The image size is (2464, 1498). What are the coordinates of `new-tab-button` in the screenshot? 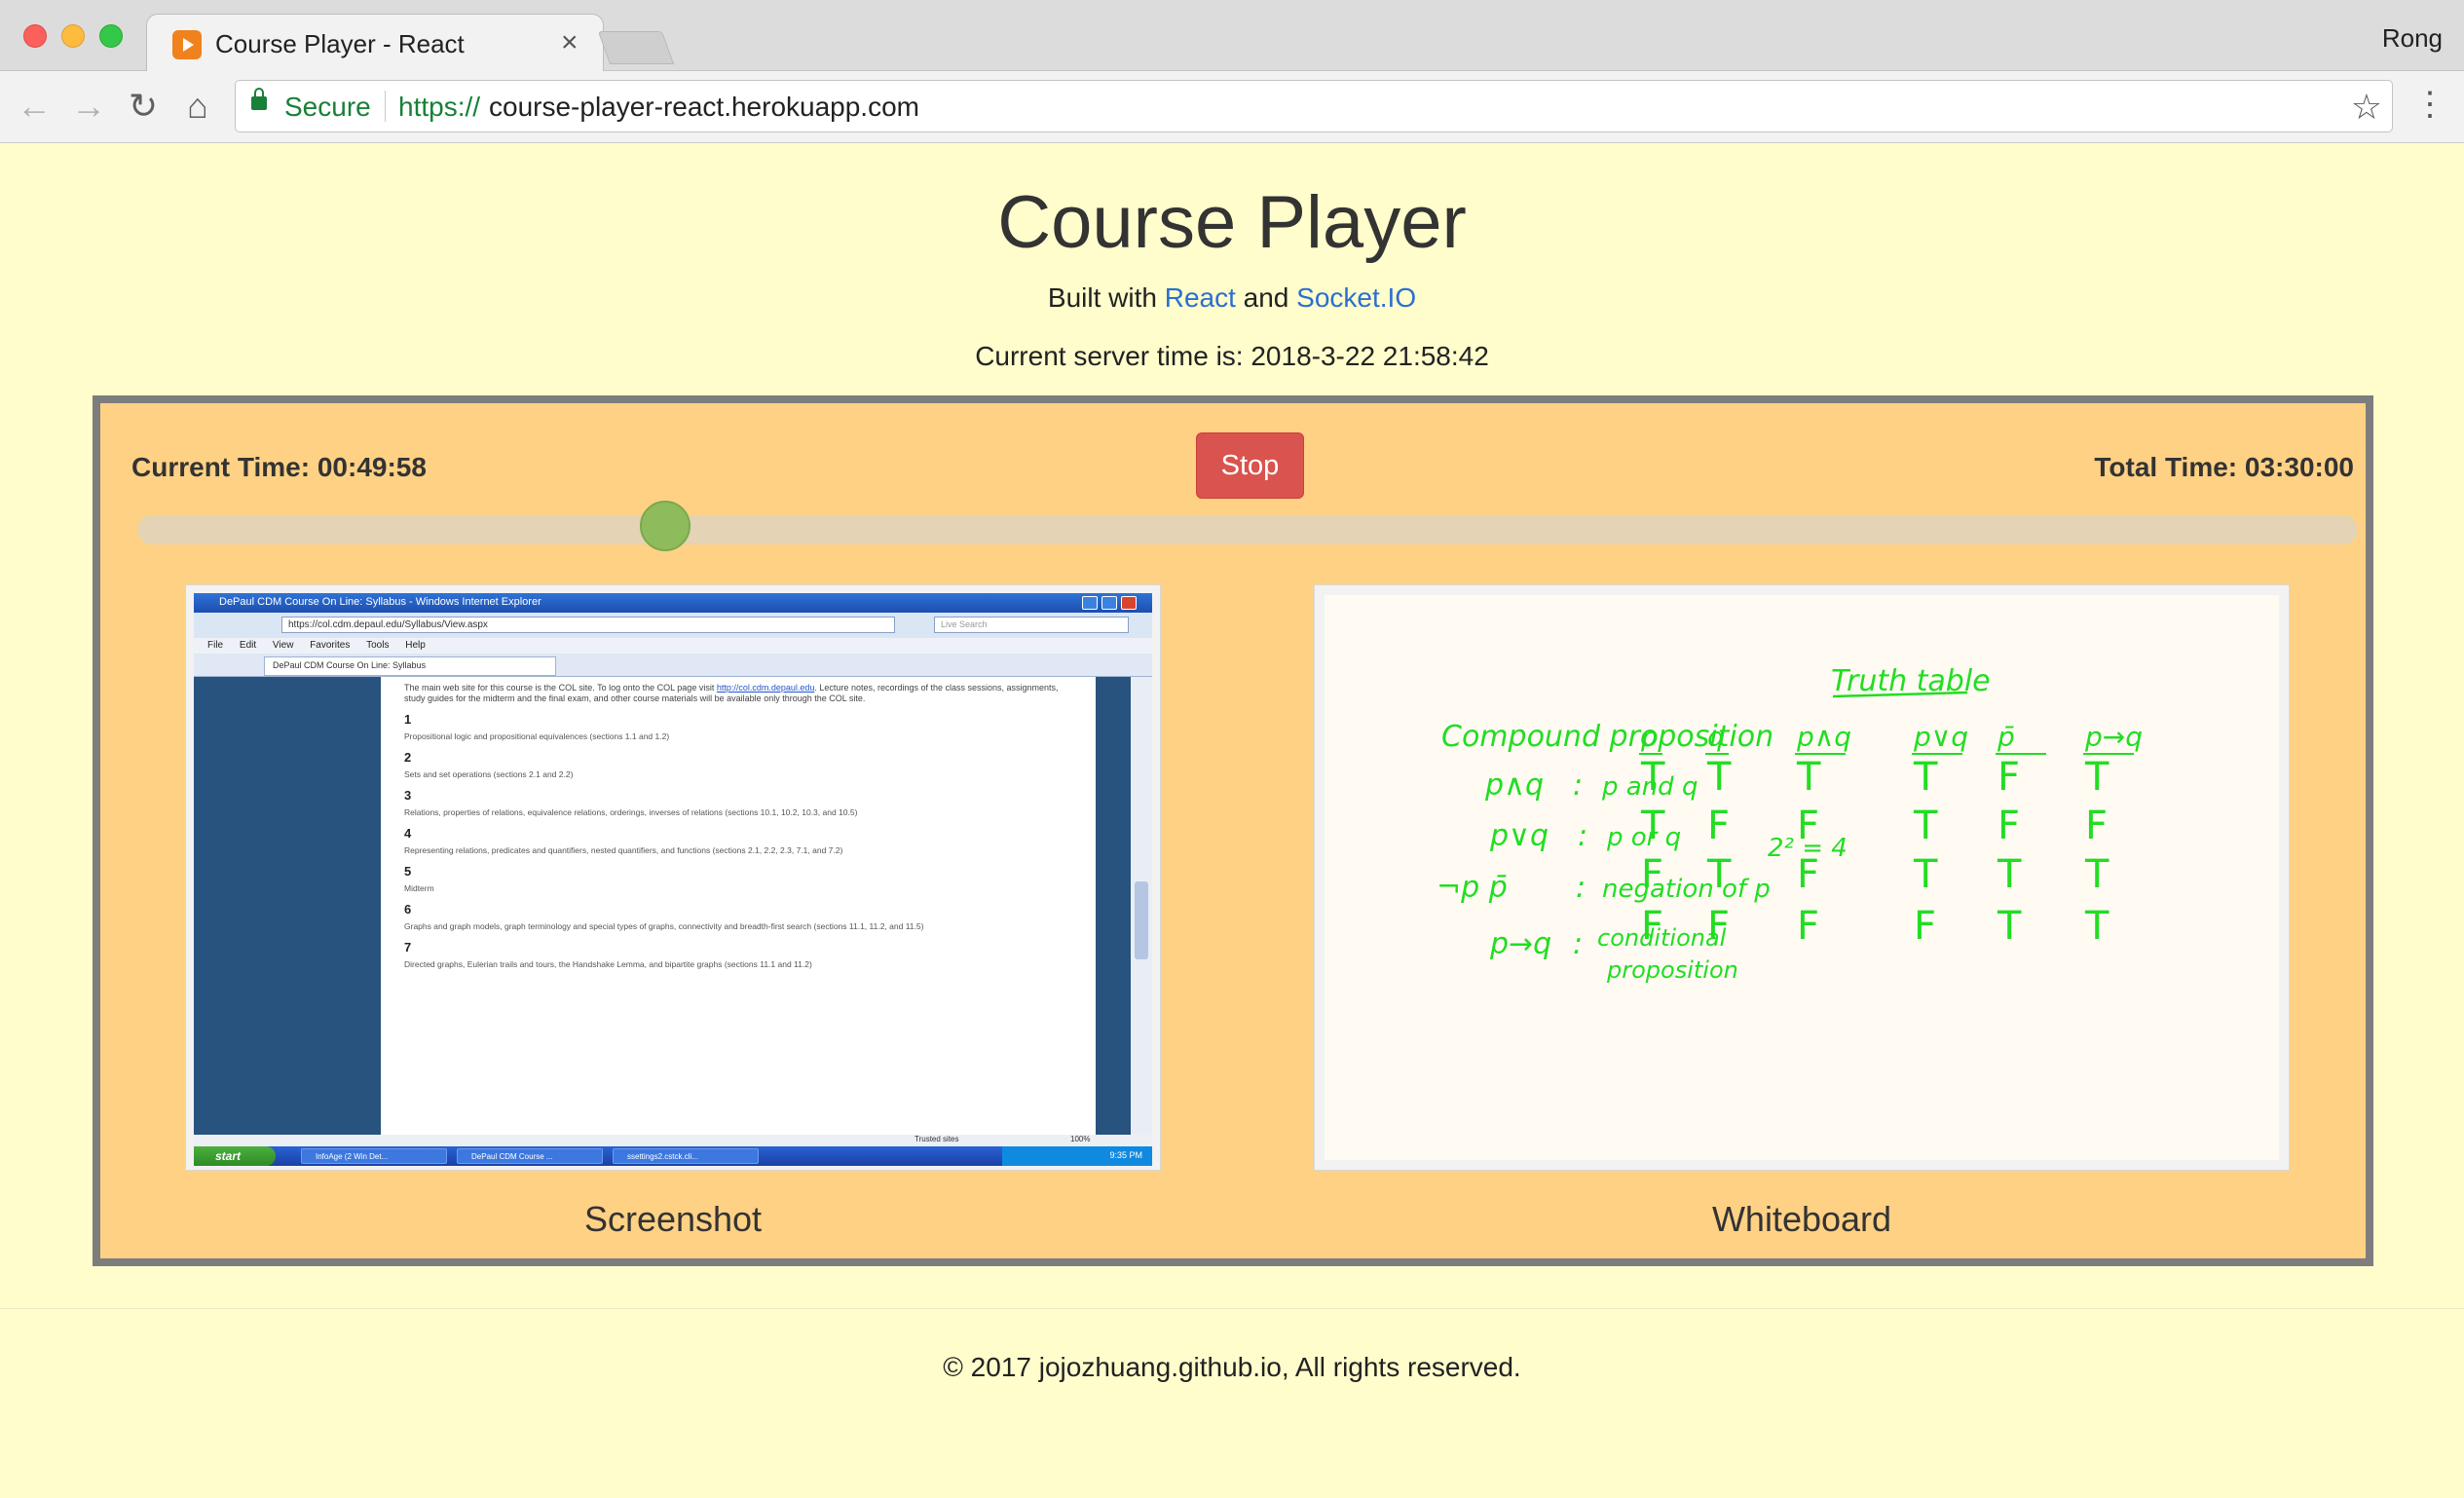 It's located at (636, 47).